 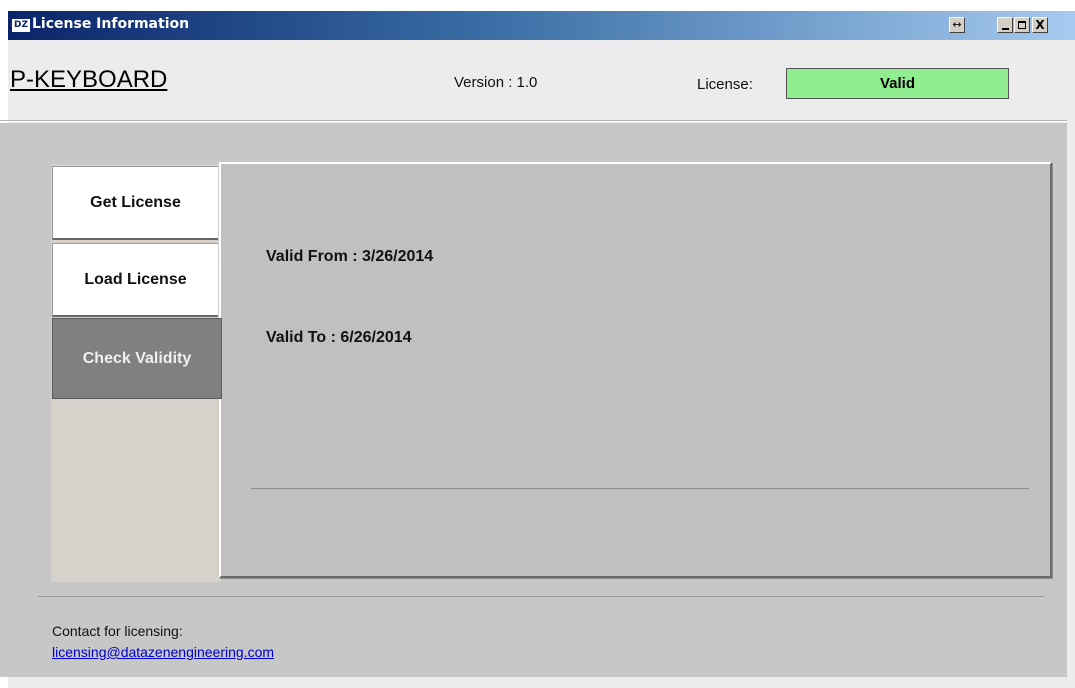 I want to click on contact-email-link: licensing@datazenengineering.com, so click(x=163, y=652).